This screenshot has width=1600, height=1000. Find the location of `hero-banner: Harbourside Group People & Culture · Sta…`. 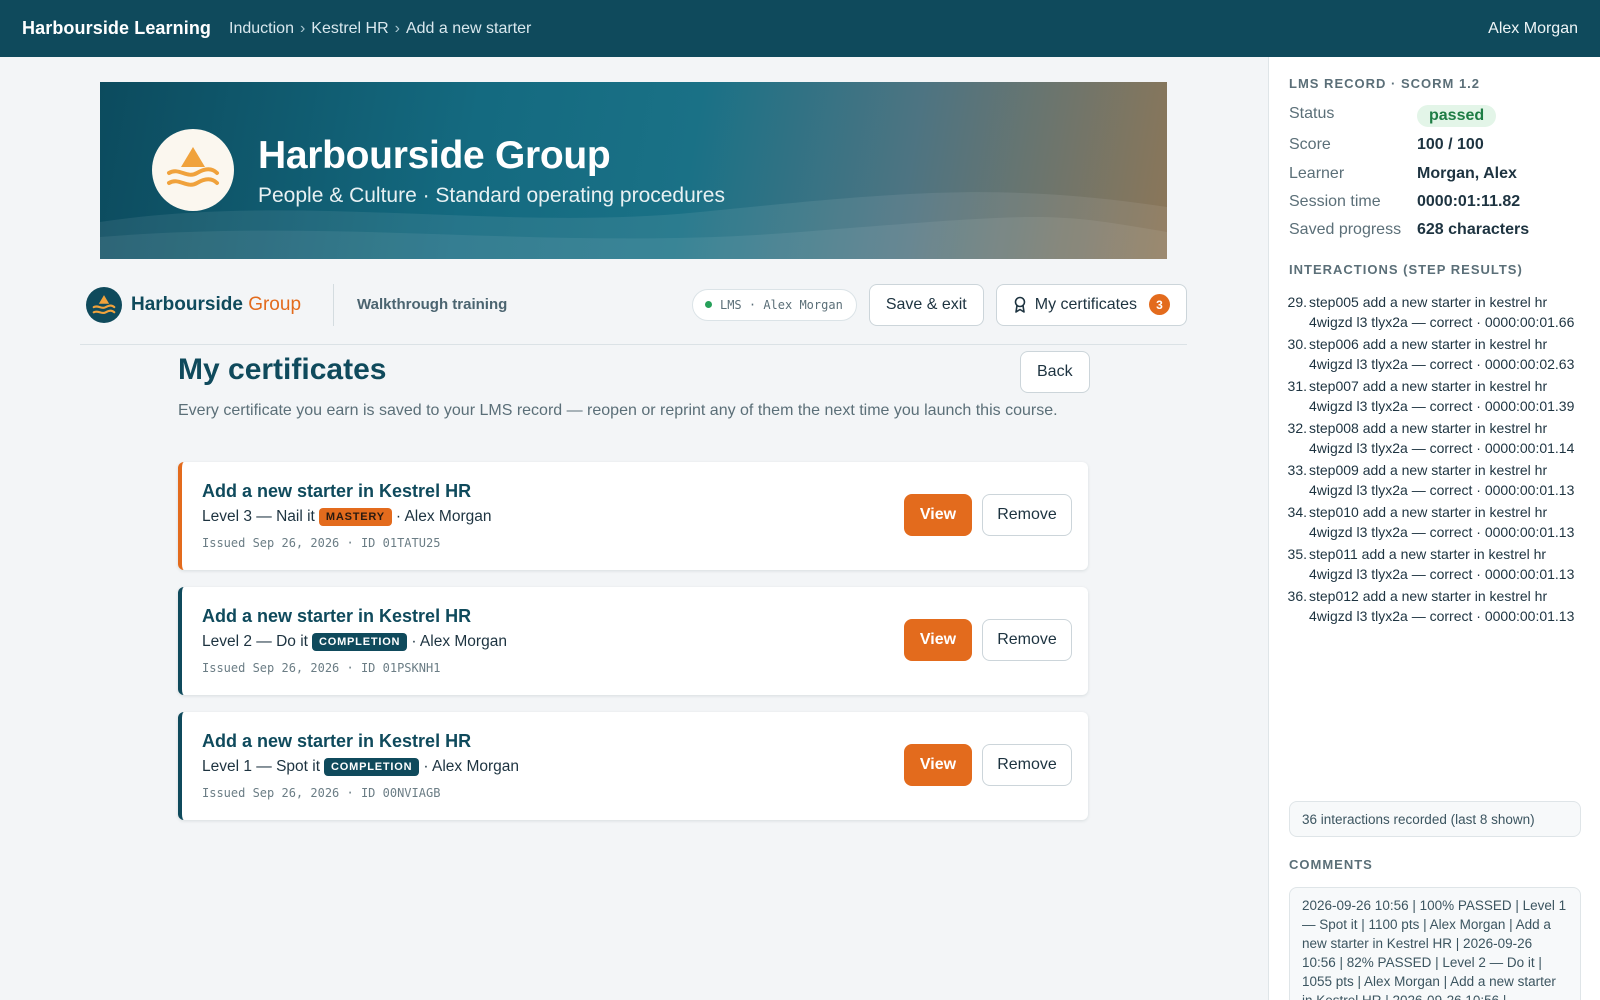

hero-banner: Harbourside Group People & Culture · Sta… is located at coordinates (633, 170).